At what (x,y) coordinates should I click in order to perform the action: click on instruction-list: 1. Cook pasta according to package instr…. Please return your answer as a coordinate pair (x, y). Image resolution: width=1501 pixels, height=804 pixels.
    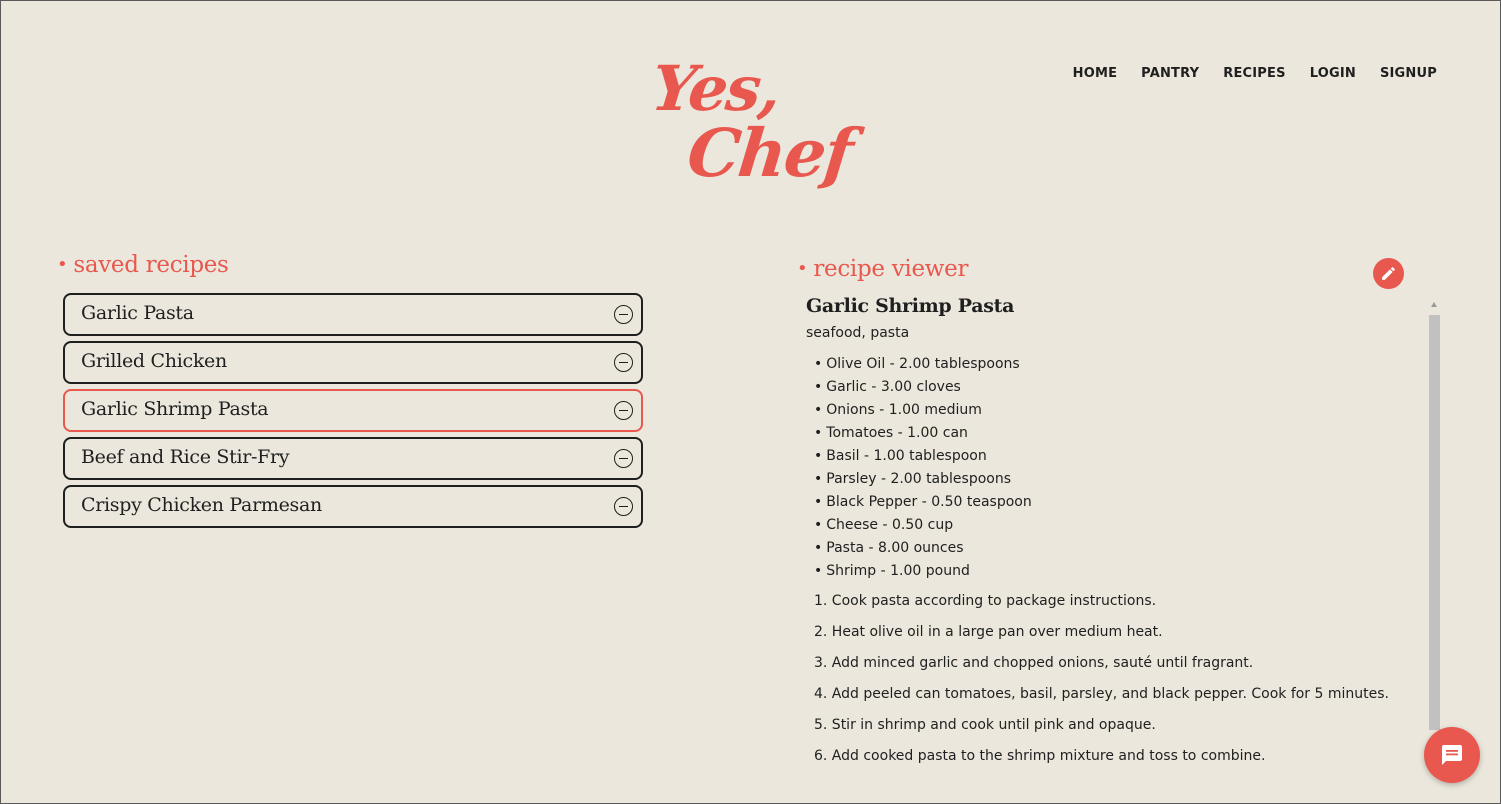
    Looking at the image, I should click on (1120, 678).